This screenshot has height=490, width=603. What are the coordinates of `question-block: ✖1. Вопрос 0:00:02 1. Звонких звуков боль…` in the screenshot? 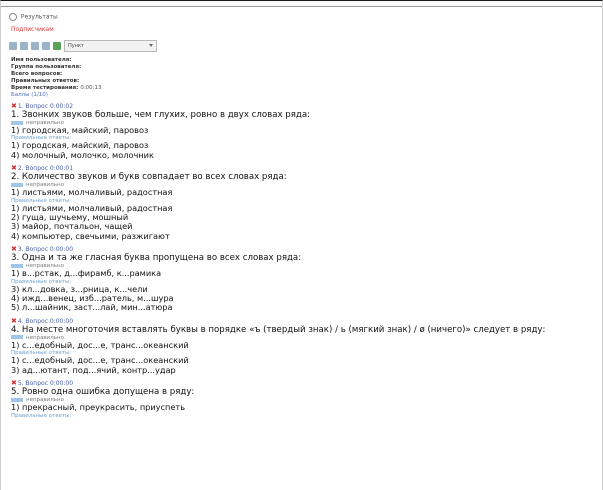 It's located at (303, 133).